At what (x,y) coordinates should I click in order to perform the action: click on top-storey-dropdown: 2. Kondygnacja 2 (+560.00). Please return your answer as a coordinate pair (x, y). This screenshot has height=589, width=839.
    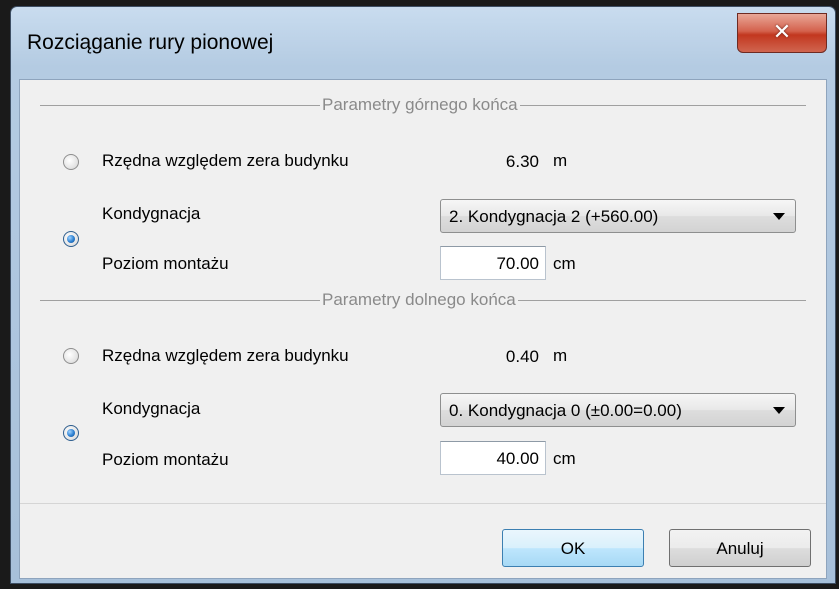
    Looking at the image, I should click on (618, 216).